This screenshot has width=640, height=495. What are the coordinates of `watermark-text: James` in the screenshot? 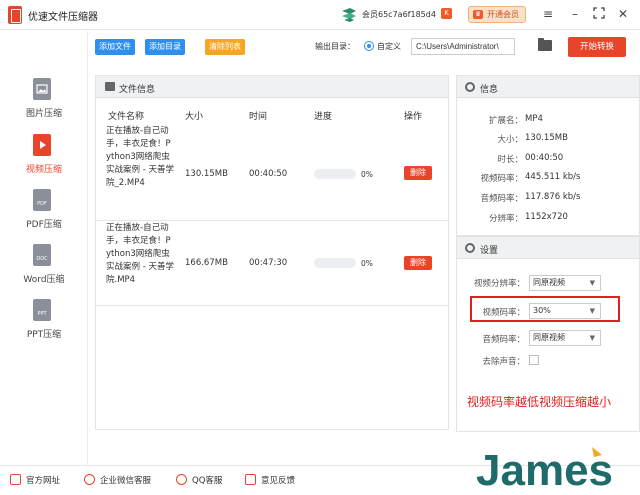 It's located at (544, 469).